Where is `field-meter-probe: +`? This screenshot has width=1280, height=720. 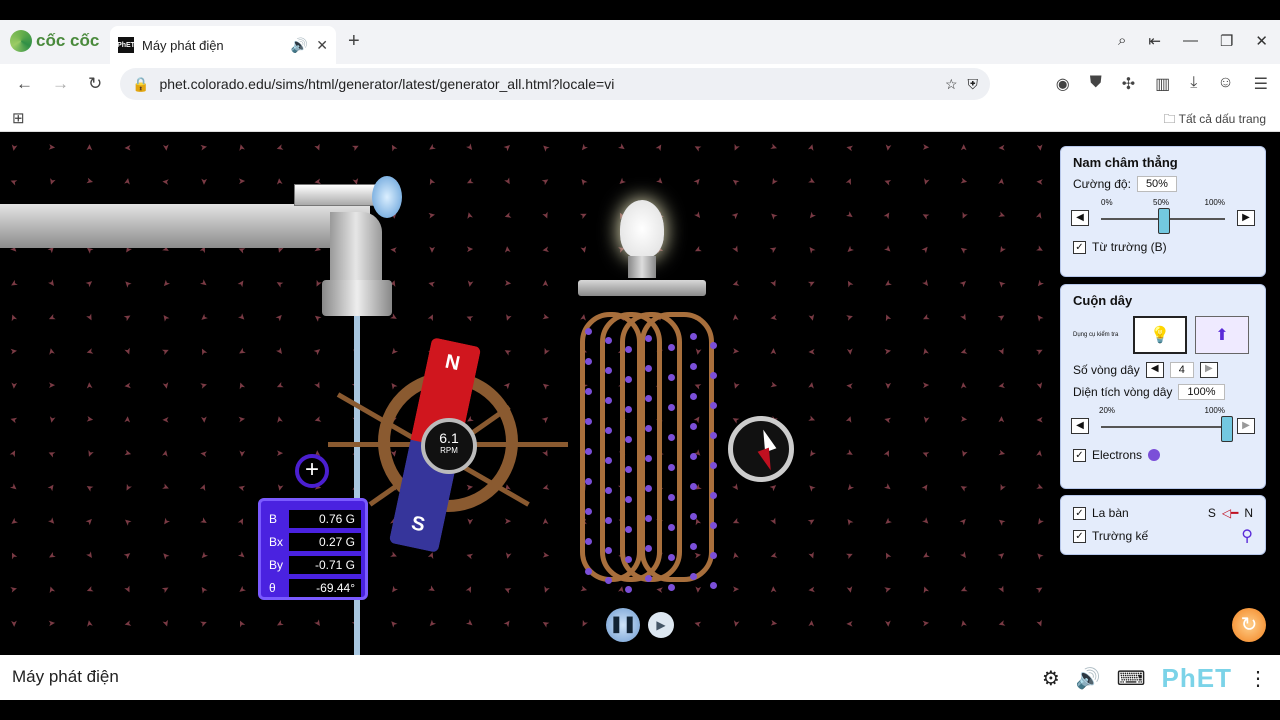 field-meter-probe: + is located at coordinates (312, 471).